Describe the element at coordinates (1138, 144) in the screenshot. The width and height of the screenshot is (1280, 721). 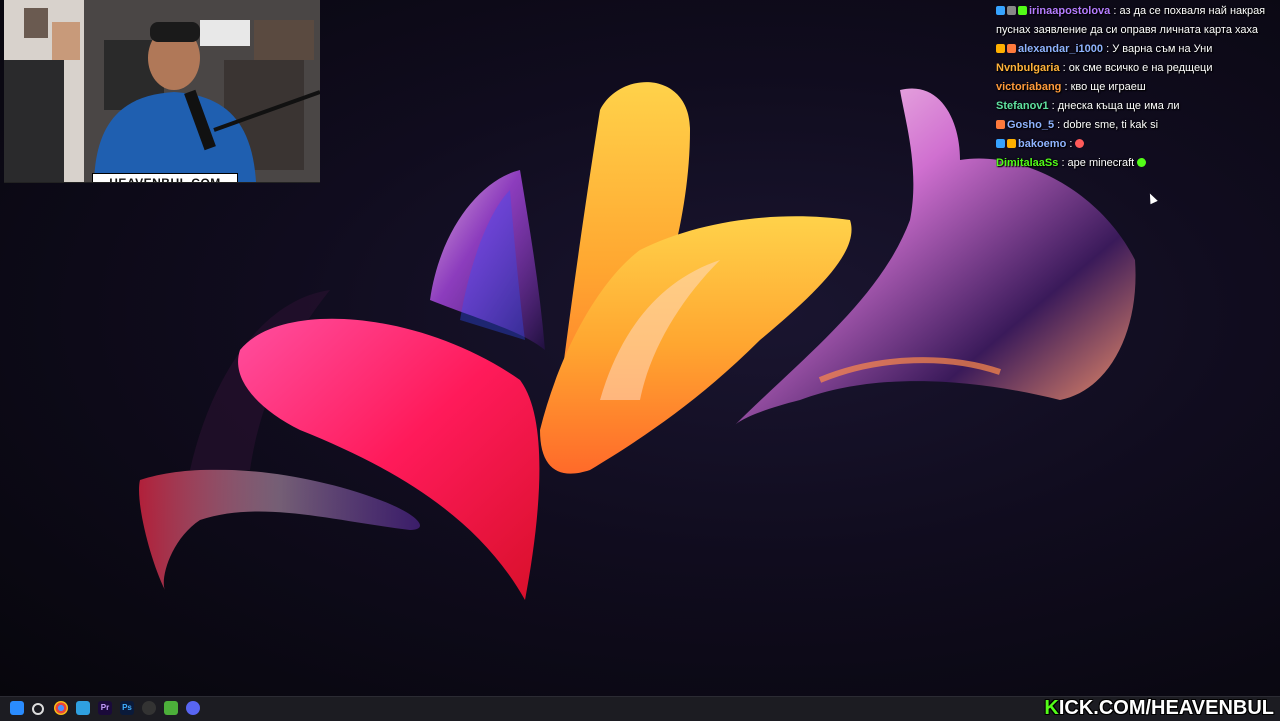
I see `chat-message: bakoemo :` at that location.